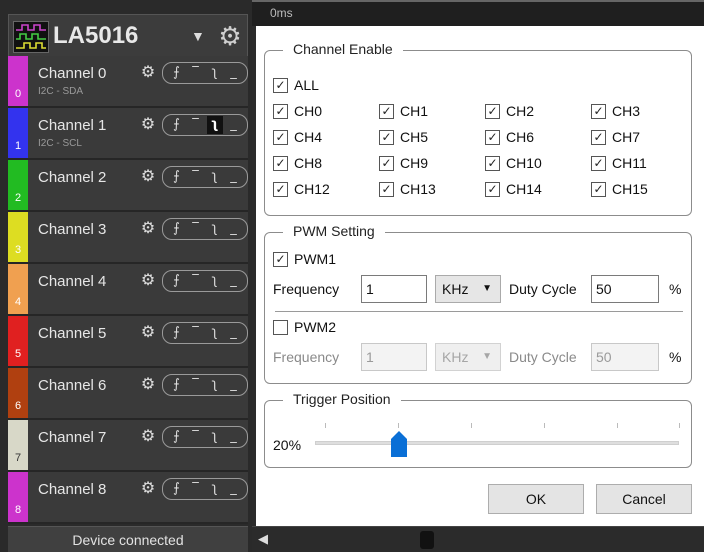  Describe the element at coordinates (72, 385) in the screenshot. I see `channel-name: Channel 6` at that location.